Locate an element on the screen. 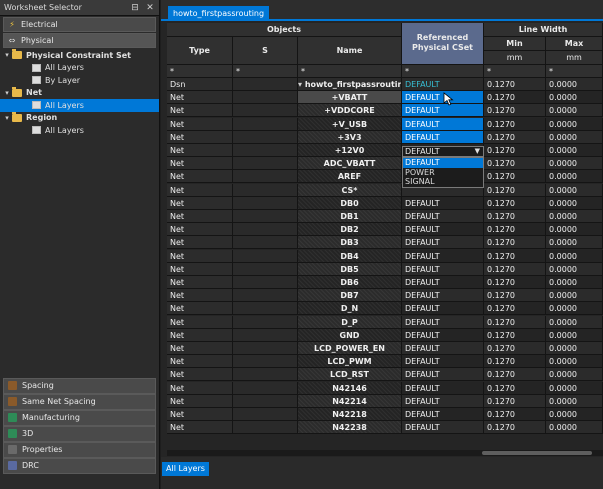 The width and height of the screenshot is (603, 489). table-row: Net LCD_POWER_EN DEFAULT 0.1270 0.0000 is located at coordinates (385, 348).